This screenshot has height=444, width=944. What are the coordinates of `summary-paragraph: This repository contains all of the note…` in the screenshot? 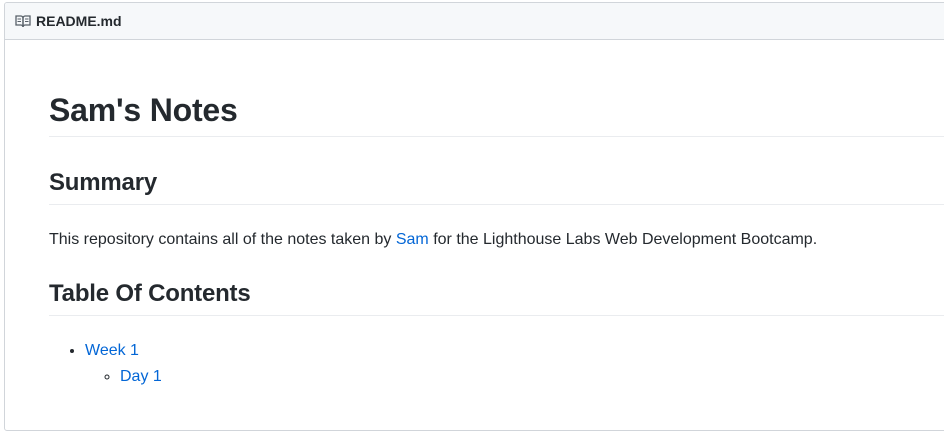 It's located at (433, 240).